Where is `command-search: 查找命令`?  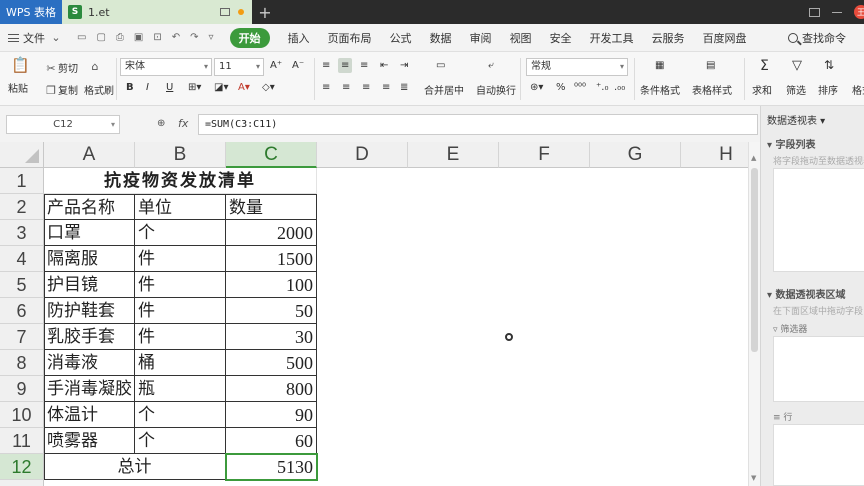 command-search: 查找命令 is located at coordinates (817, 38).